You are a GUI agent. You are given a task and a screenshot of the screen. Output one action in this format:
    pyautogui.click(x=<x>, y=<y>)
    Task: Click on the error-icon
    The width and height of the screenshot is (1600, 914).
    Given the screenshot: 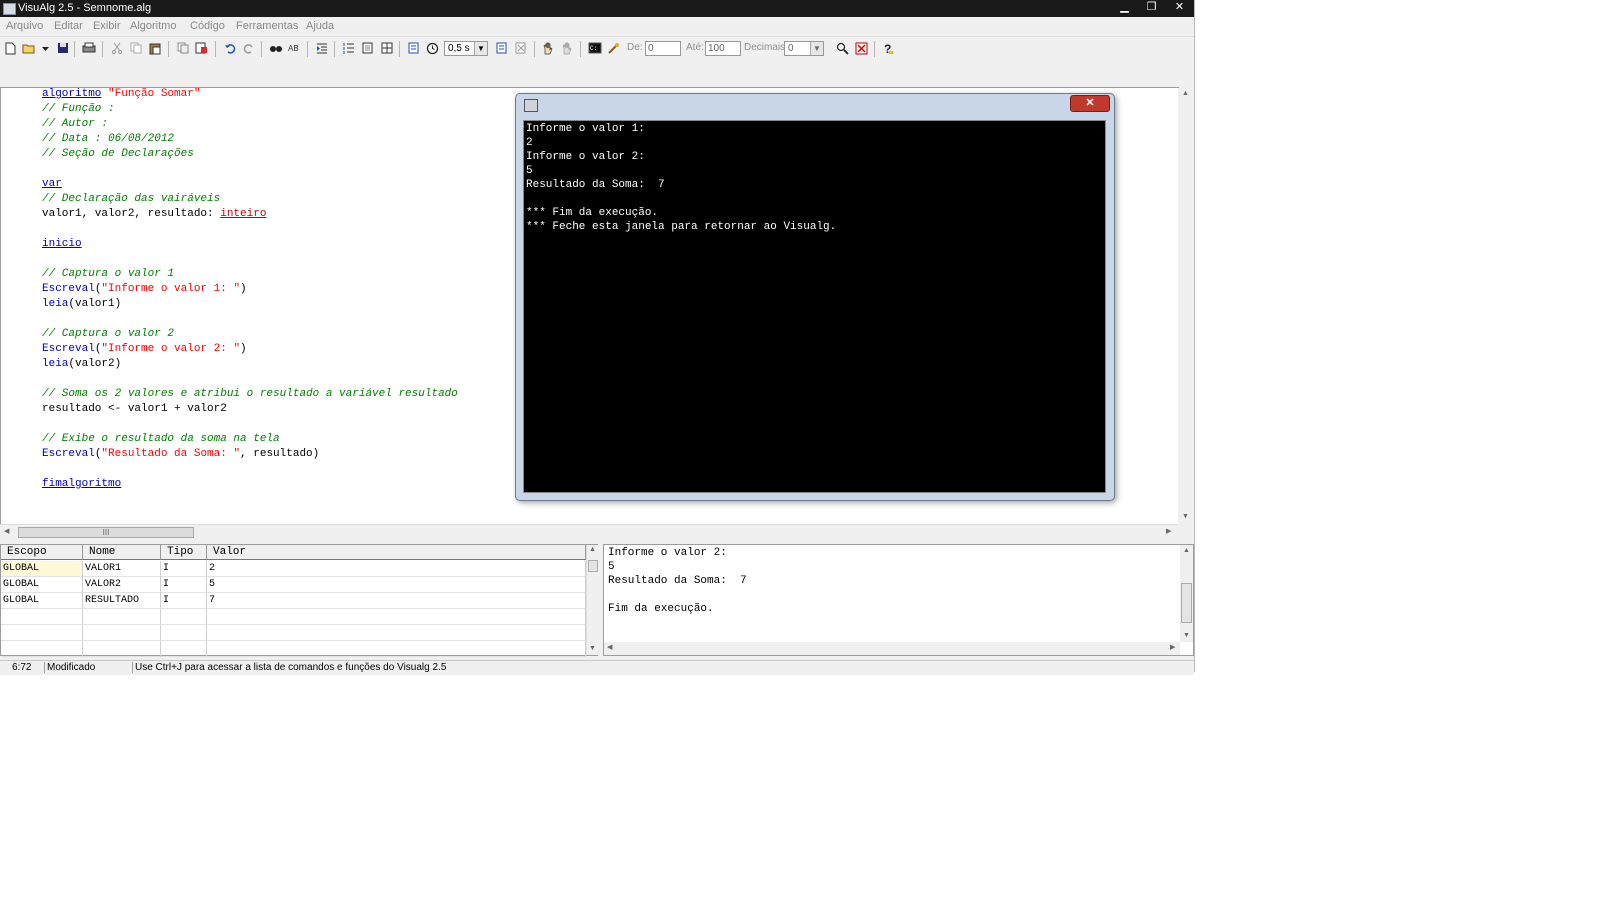 What is the action you would take?
    pyautogui.click(x=861, y=48)
    